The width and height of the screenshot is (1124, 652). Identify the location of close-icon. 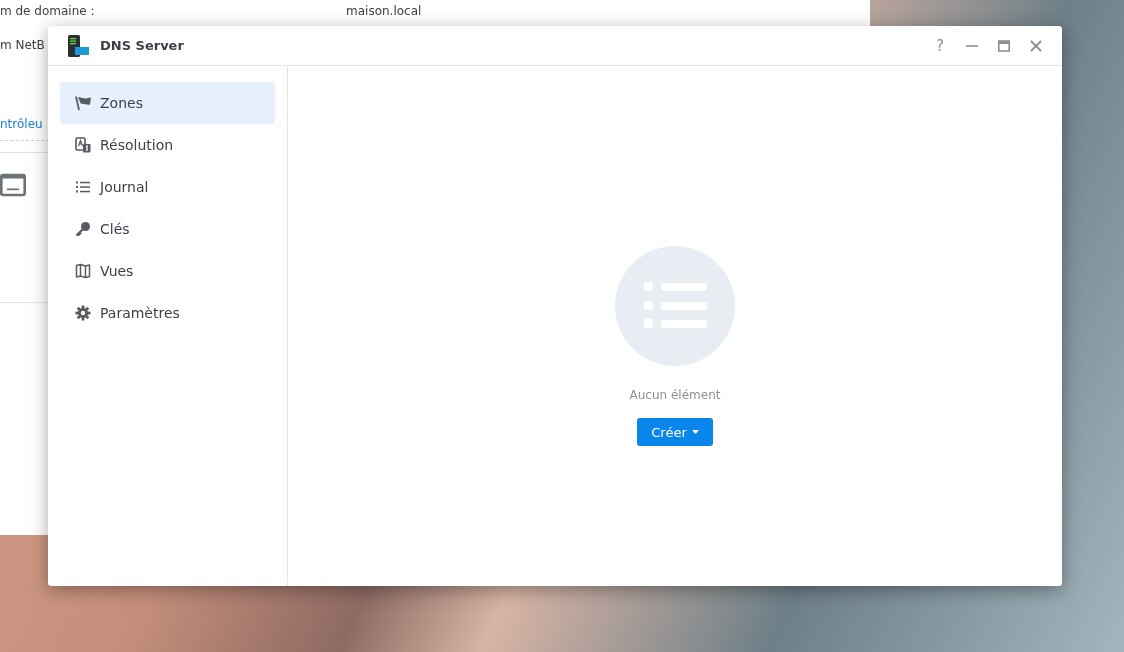
(1036, 45).